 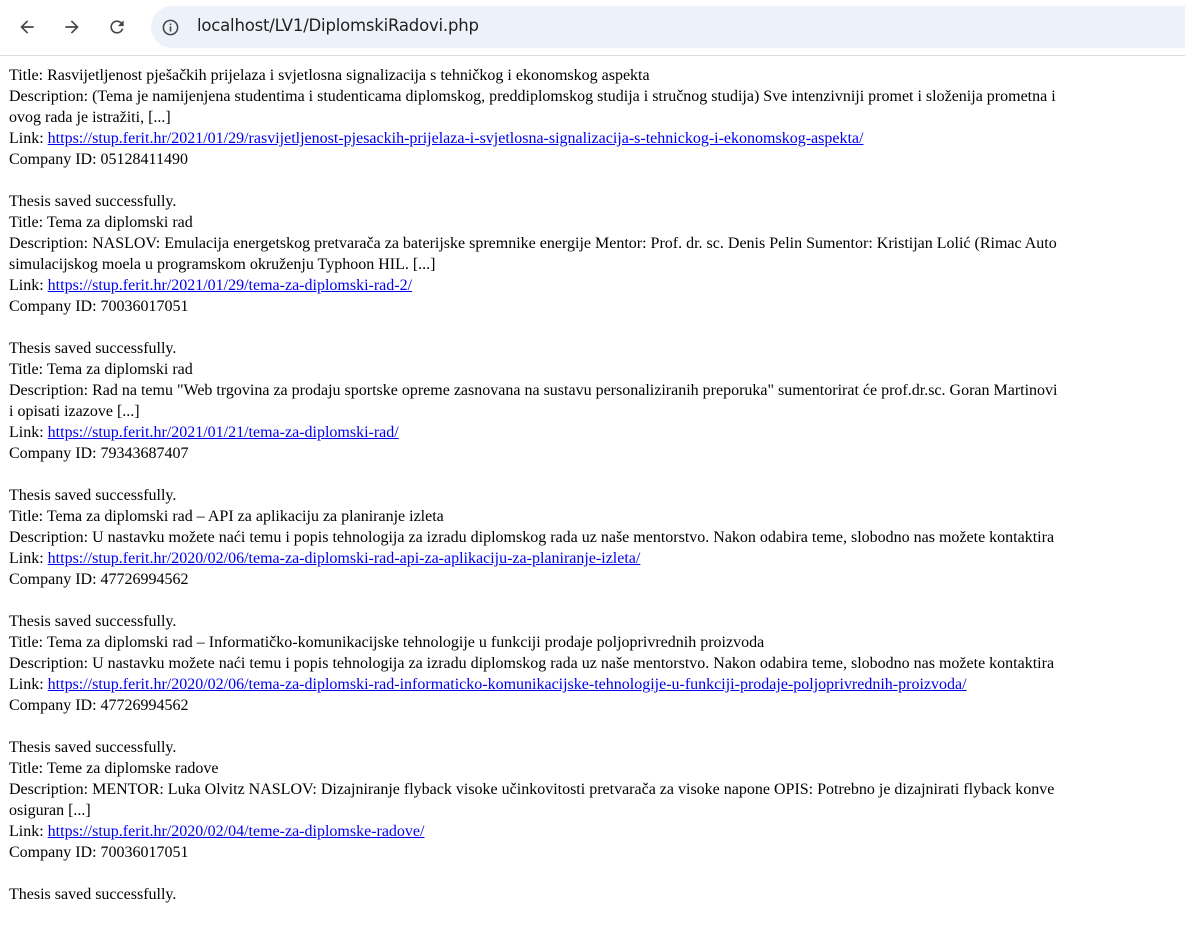 What do you see at coordinates (74, 411) in the screenshot?
I see `thesis-description-continued: i opisati izazove [...]` at bounding box center [74, 411].